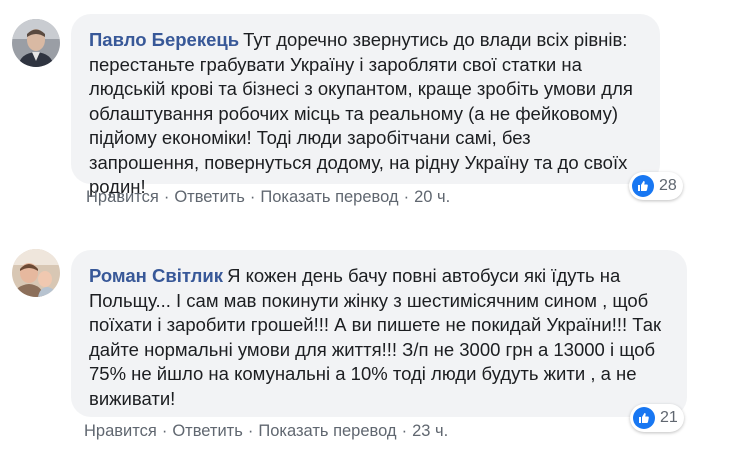  I want to click on reaction-count: 28, so click(668, 185).